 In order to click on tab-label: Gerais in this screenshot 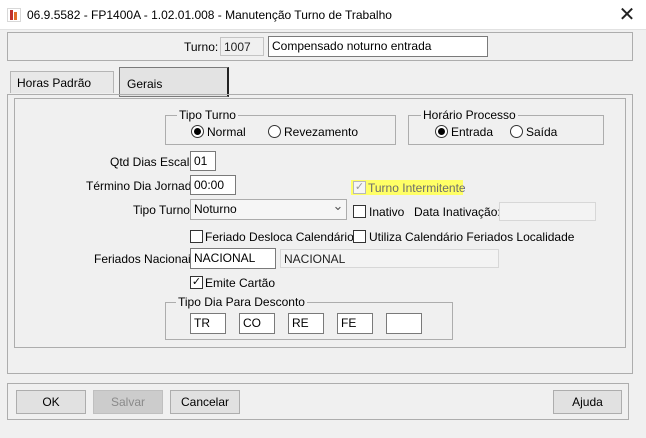, I will do `click(145, 84)`.